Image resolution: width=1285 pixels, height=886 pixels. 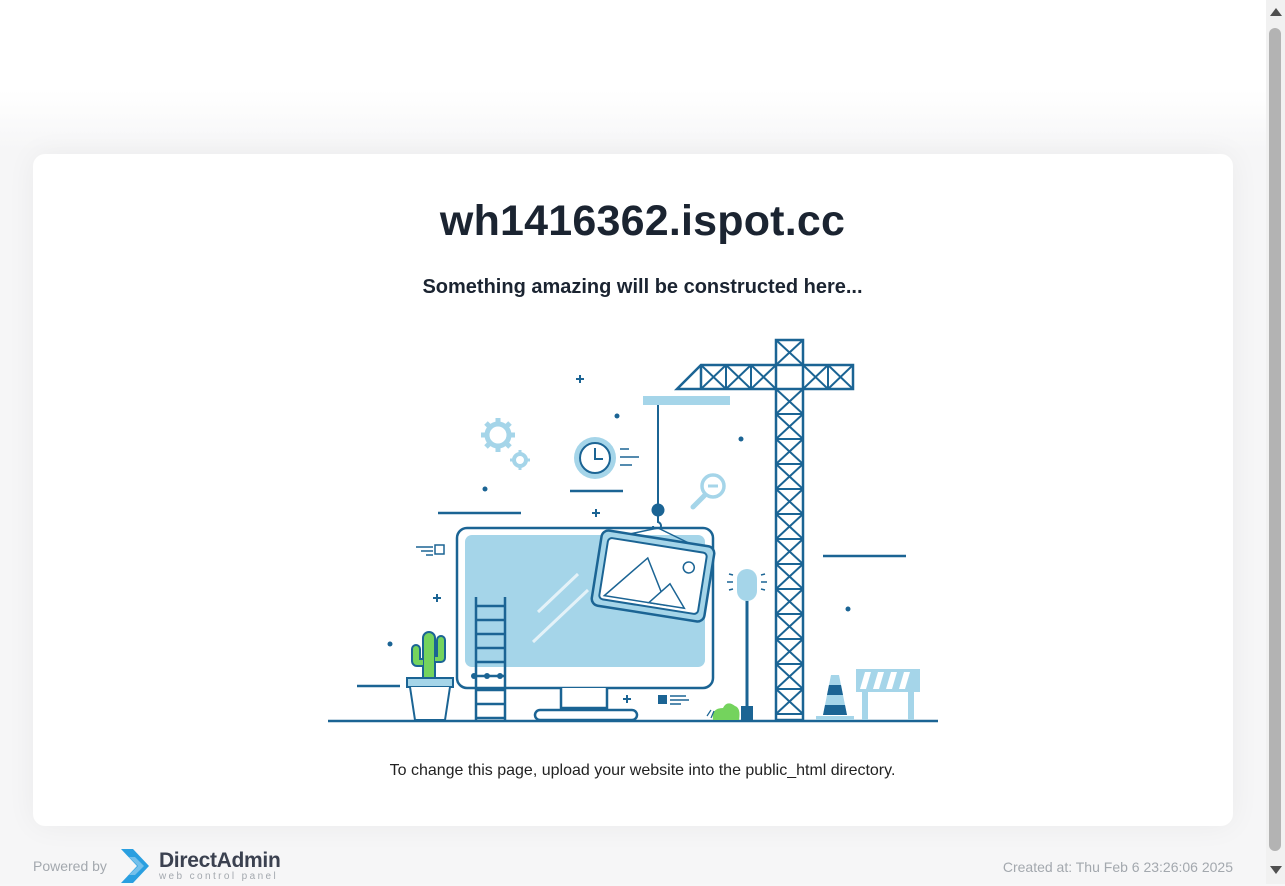 What do you see at coordinates (1276, 870) in the screenshot?
I see `scroll-down-arrow-icon` at bounding box center [1276, 870].